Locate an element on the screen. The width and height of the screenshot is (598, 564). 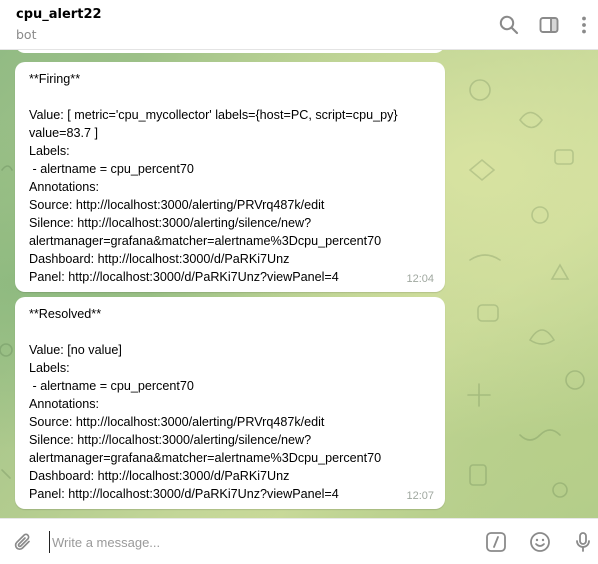
message-composer is located at coordinates (299, 541).